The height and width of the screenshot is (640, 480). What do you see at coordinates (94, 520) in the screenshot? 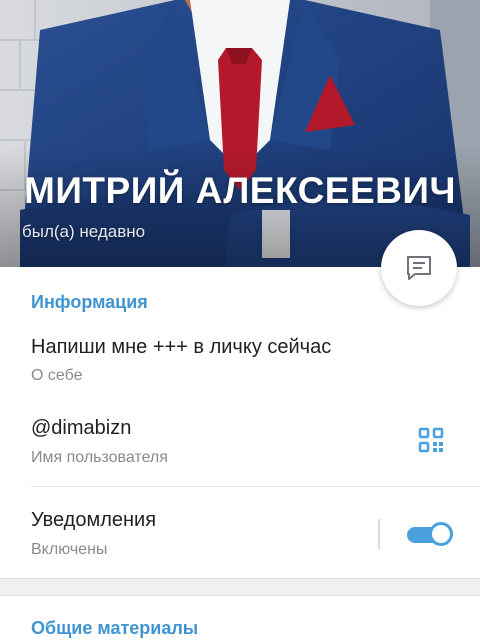
I see `notifications-title: Уведомления` at bounding box center [94, 520].